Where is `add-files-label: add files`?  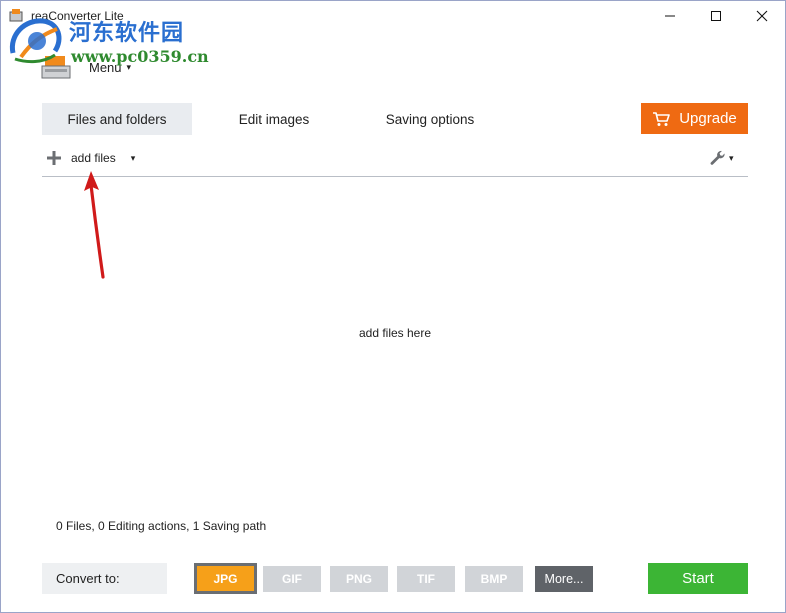 add-files-label: add files is located at coordinates (93, 158).